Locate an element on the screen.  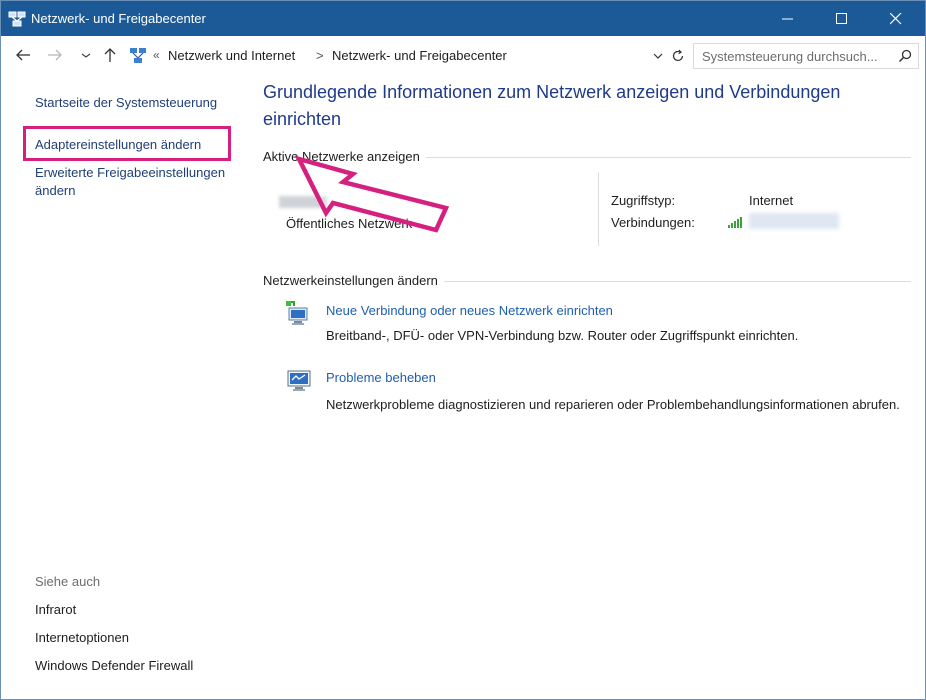
wifi-signal-icon is located at coordinates (735, 222).